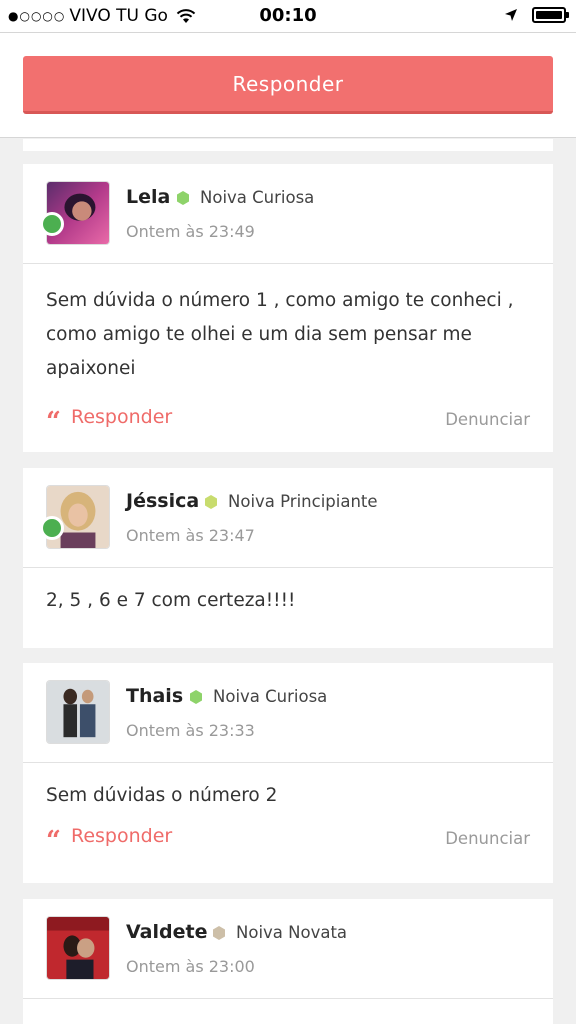  What do you see at coordinates (190, 730) in the screenshot?
I see `comment-time: Ontem às 23:33` at bounding box center [190, 730].